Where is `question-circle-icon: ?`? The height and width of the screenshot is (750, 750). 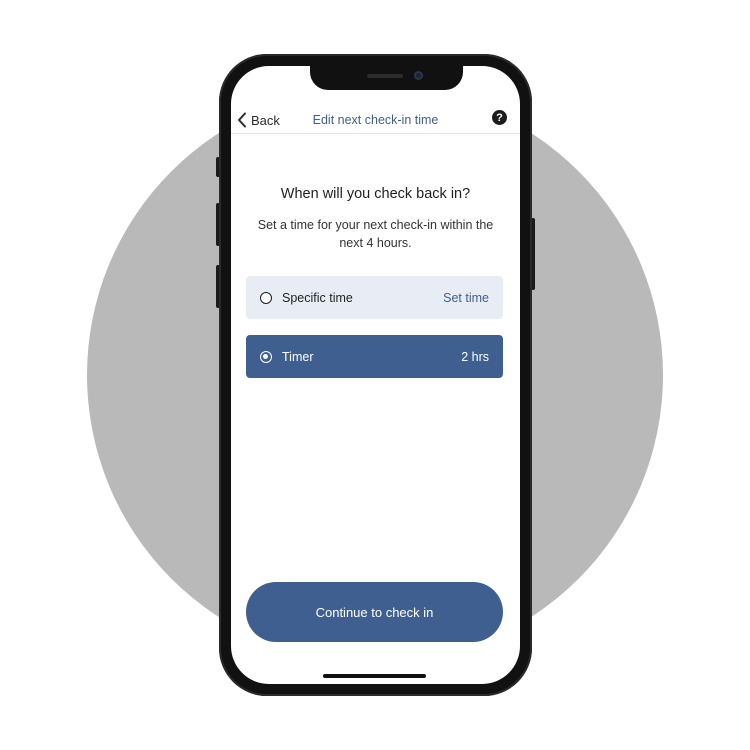 question-circle-icon: ? is located at coordinates (499, 117).